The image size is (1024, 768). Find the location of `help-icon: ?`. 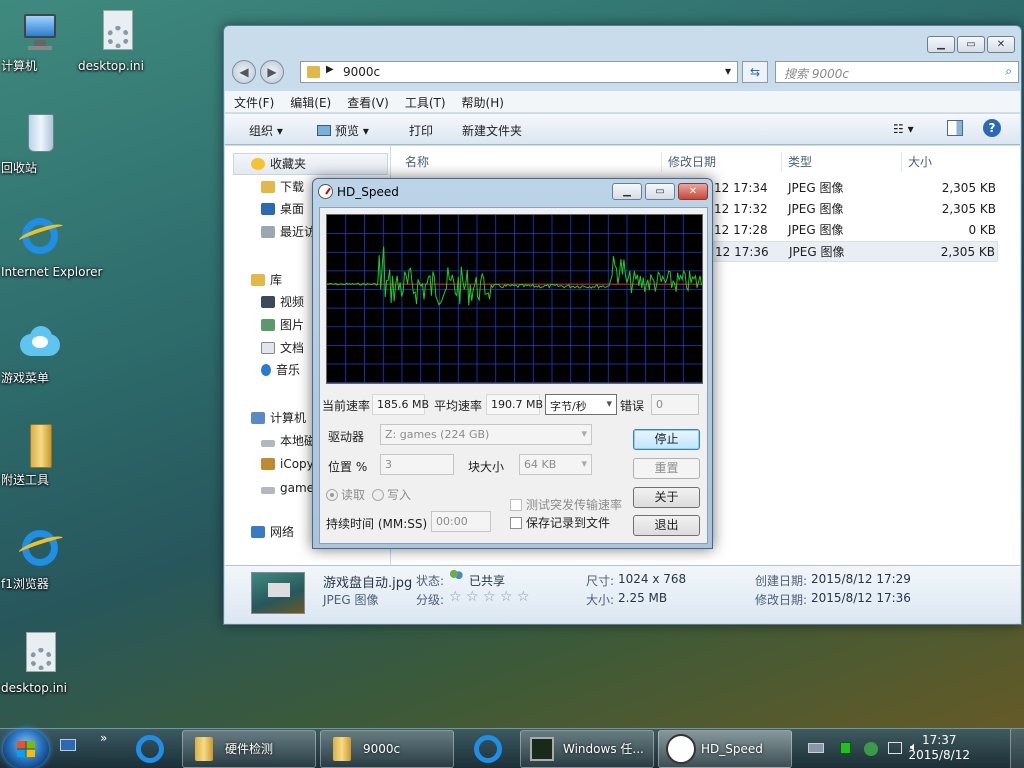

help-icon: ? is located at coordinates (992, 128).